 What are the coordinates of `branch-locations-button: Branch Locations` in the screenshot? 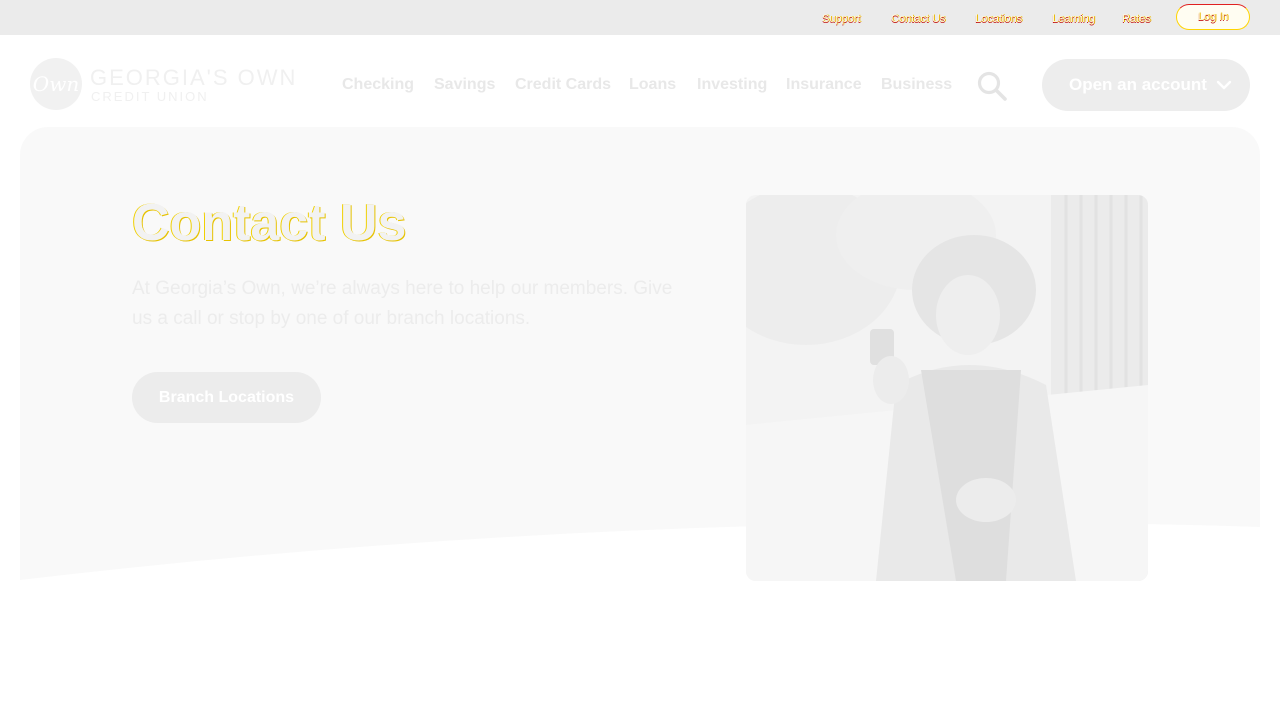 It's located at (226, 397).